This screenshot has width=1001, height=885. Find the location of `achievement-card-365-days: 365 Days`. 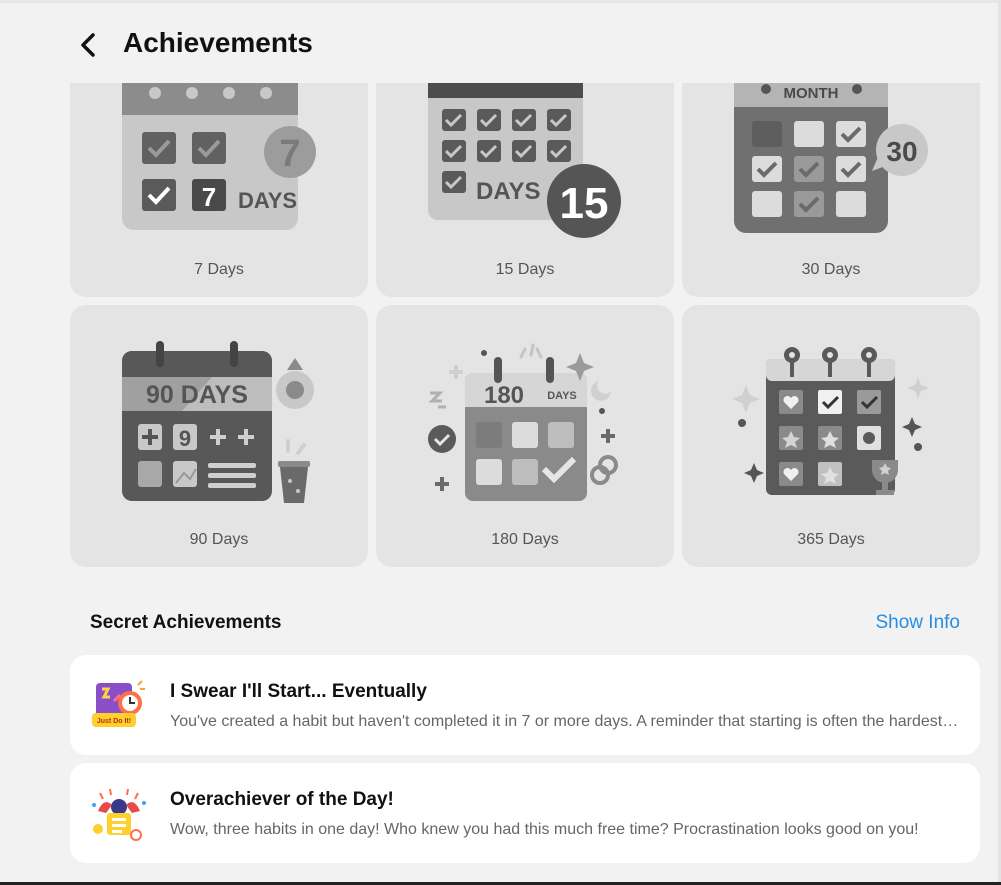

achievement-card-365-days: 365 Days is located at coordinates (831, 436).